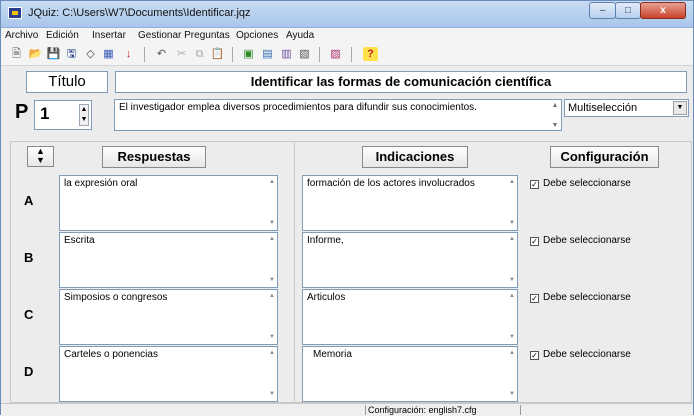 This screenshot has width=694, height=416. Describe the element at coordinates (40, 156) in the screenshot. I see `sort-arrows-button: ▲ ▼` at that location.